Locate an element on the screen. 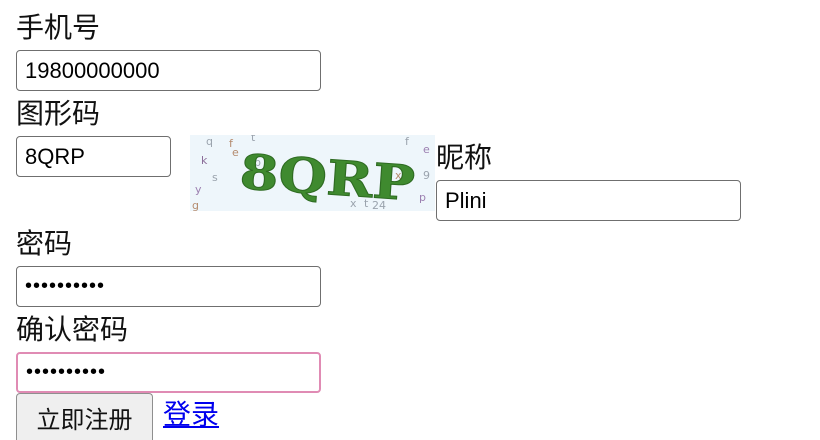 Image resolution: width=820 pixels, height=440 pixels. nickname-input is located at coordinates (588, 200).